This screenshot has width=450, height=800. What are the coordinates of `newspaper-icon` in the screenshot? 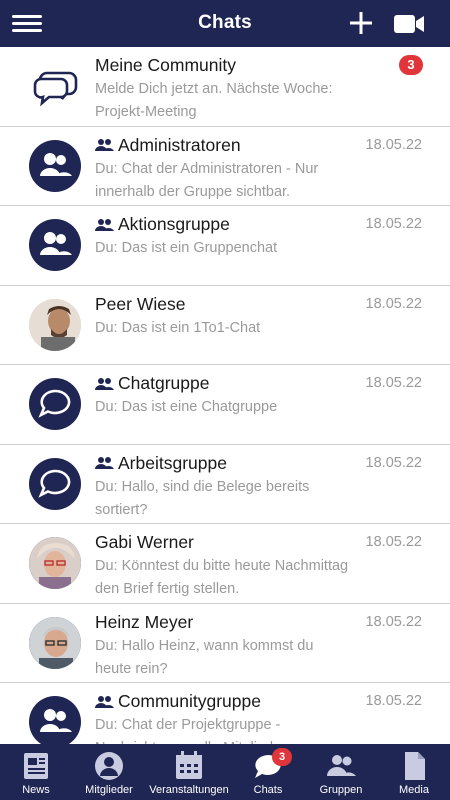 It's located at (36, 766).